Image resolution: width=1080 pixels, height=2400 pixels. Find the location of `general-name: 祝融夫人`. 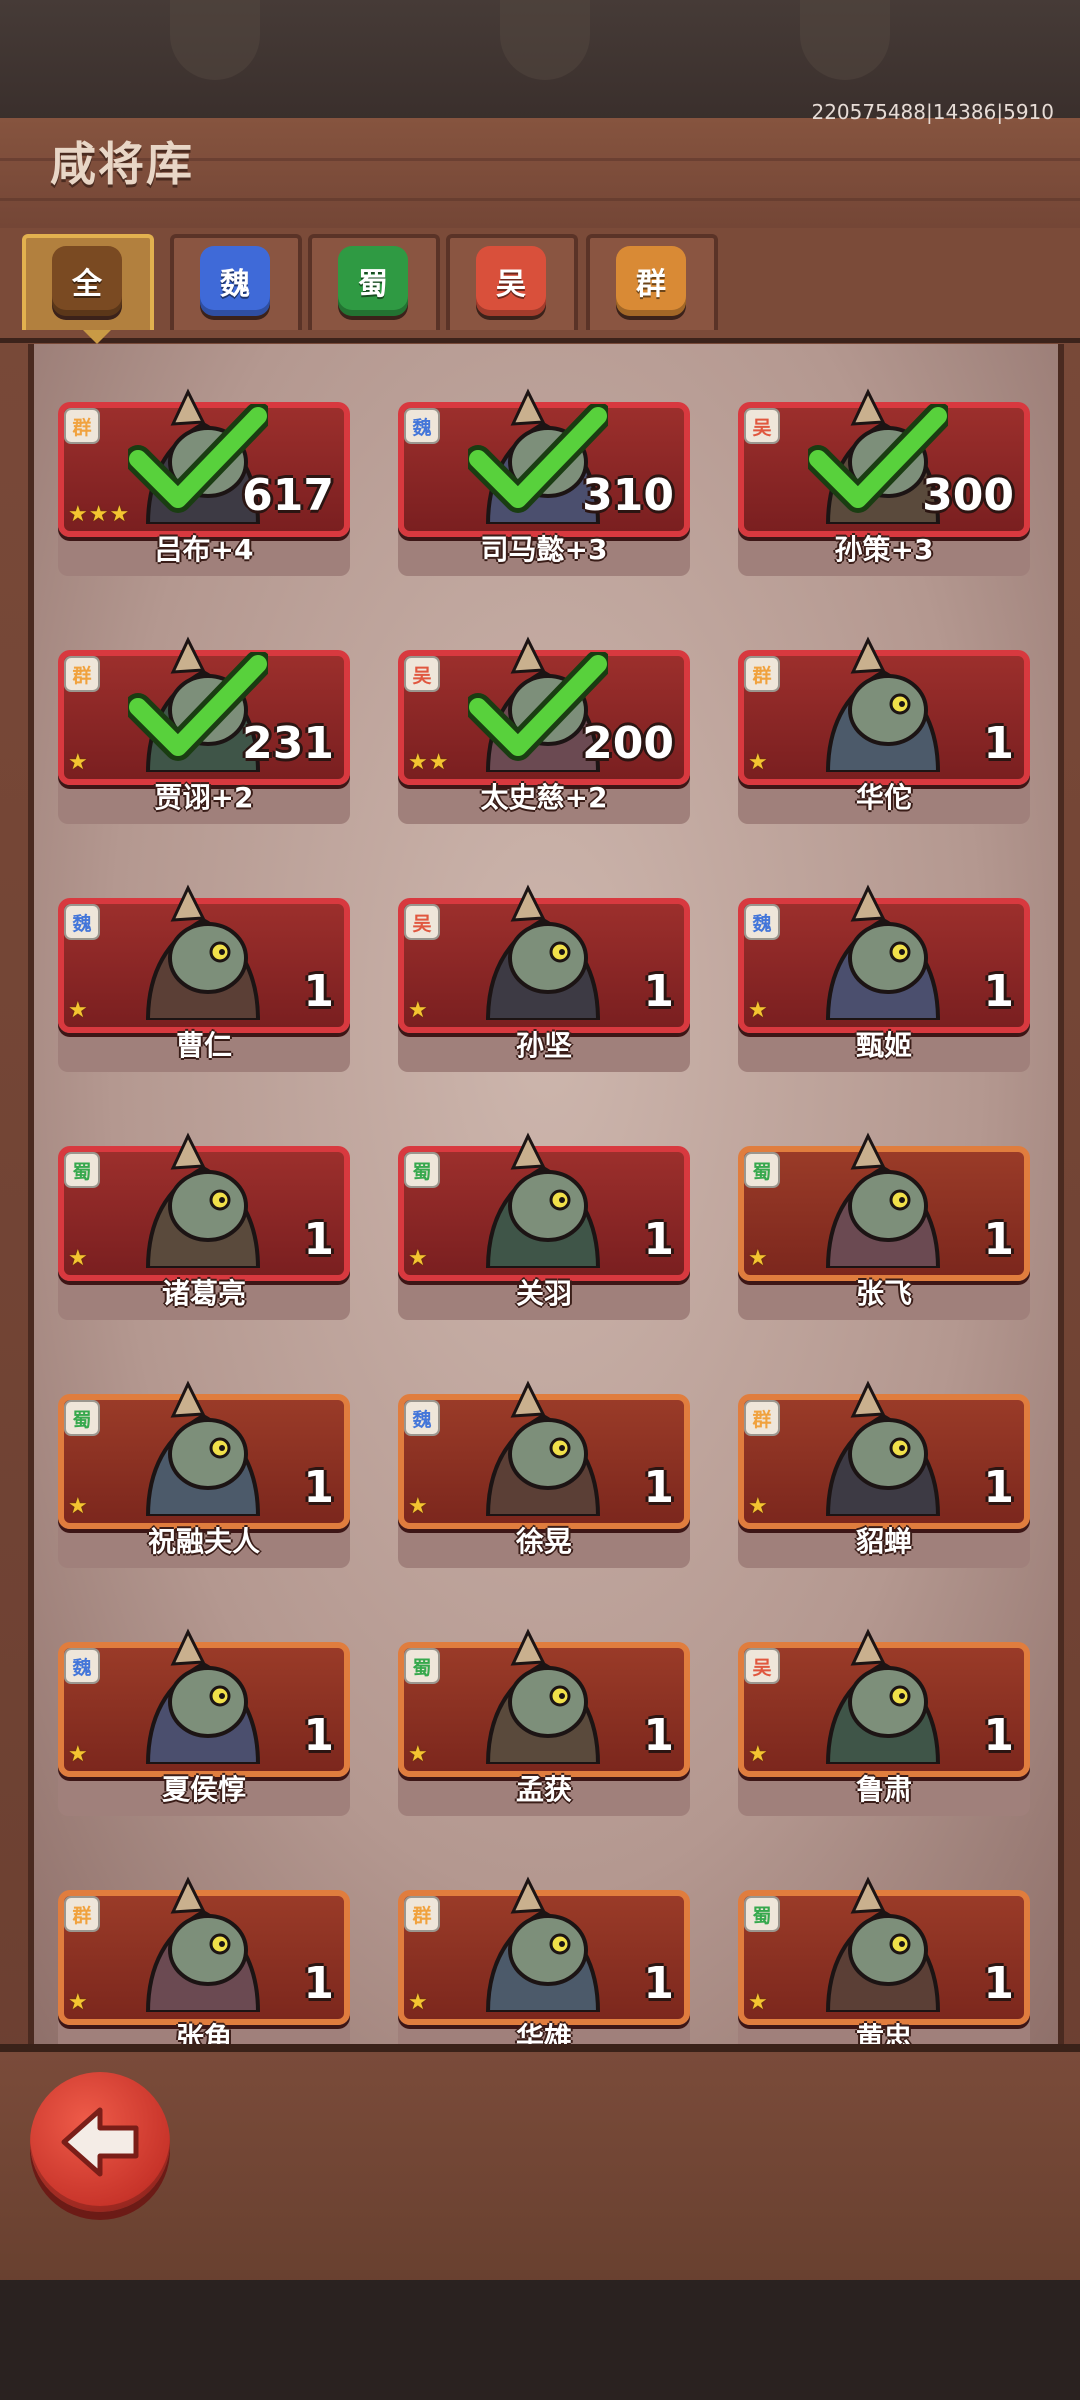

general-name: 祝融夫人 is located at coordinates (203, 1541).